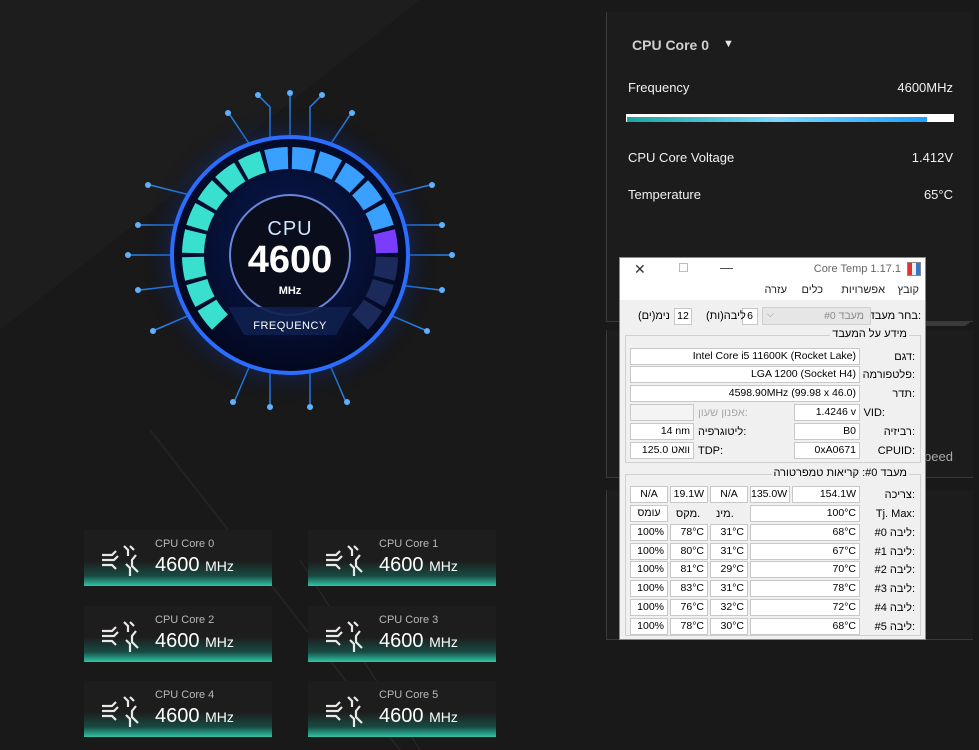 The width and height of the screenshot is (979, 750). I want to click on power-package: 154.1W, so click(826, 494).